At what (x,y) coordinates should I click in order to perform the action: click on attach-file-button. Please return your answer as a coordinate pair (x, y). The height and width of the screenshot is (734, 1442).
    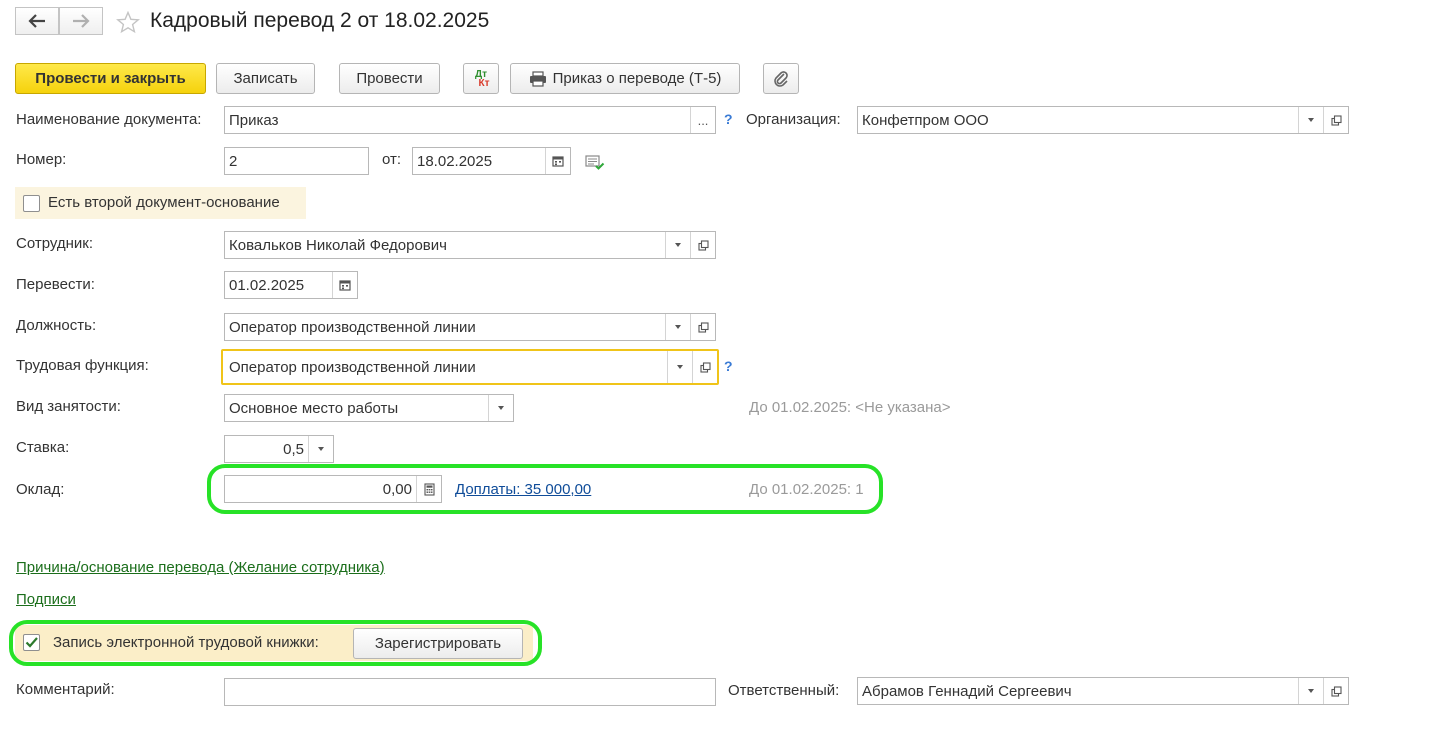
    Looking at the image, I should click on (781, 78).